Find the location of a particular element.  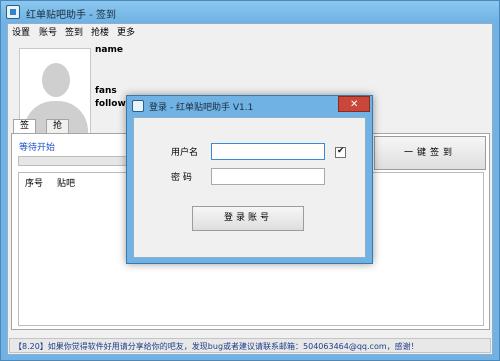

profile-follow: follow is located at coordinates (110, 104).